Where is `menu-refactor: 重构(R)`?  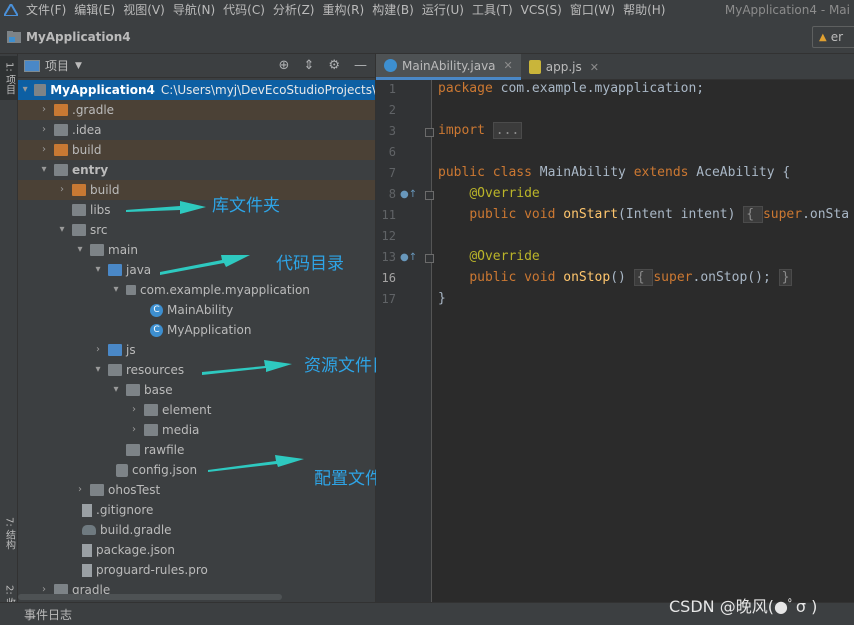
menu-refactor: 重构(R) is located at coordinates (344, 10).